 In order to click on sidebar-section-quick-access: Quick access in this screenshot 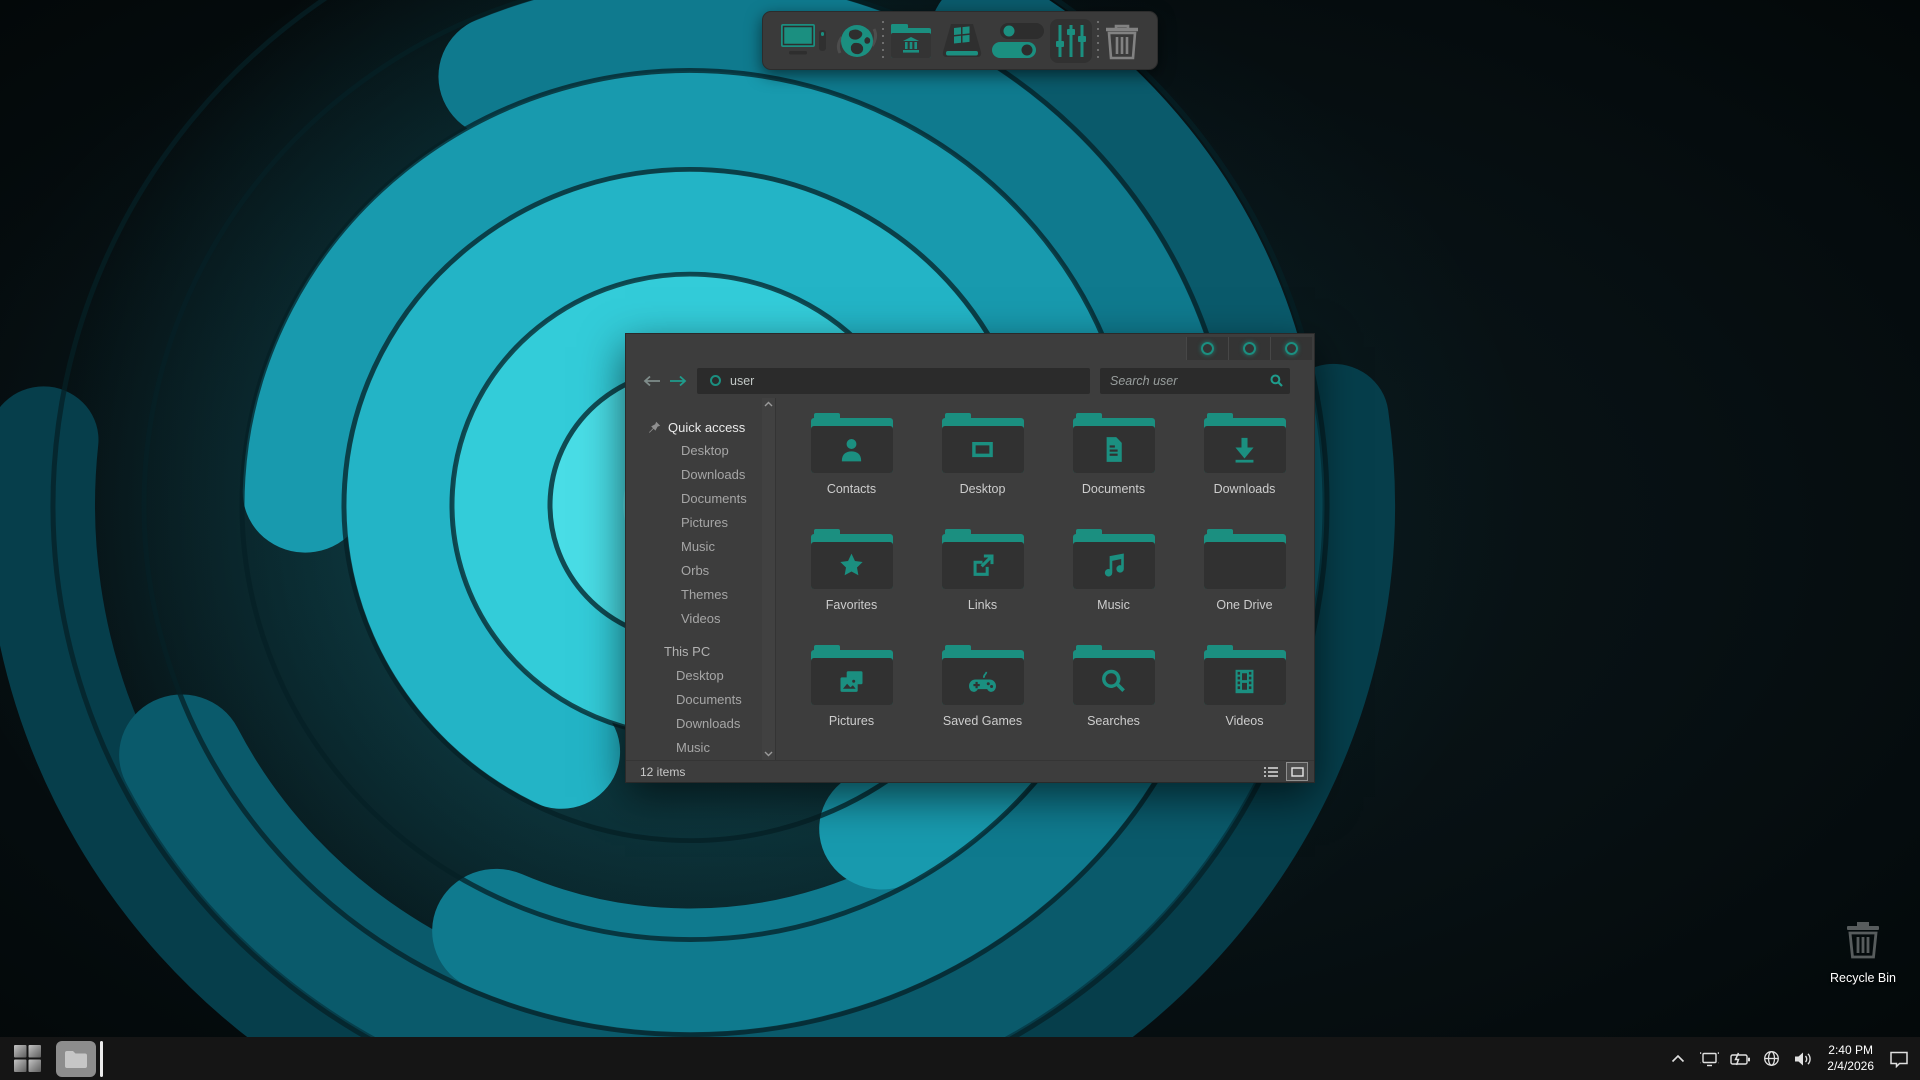, I will do `click(700, 427)`.